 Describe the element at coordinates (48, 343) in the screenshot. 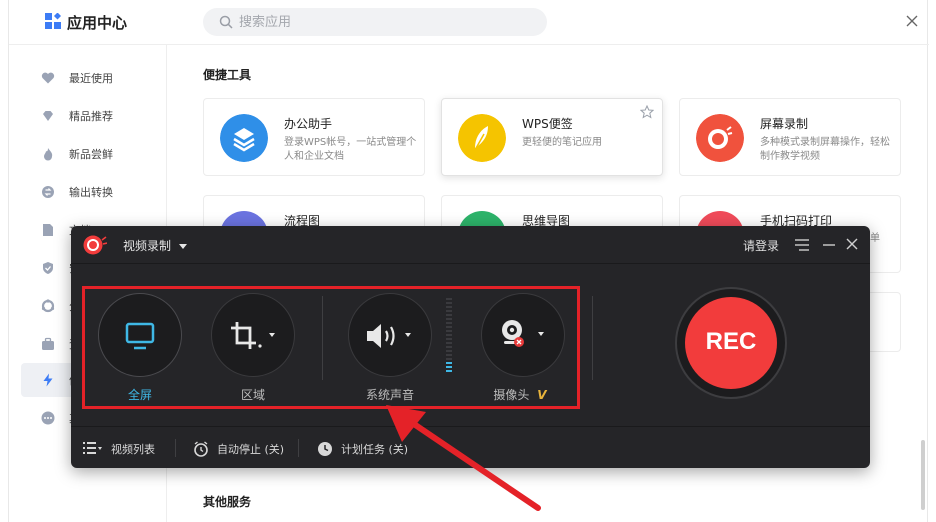

I see `briefcase-icon` at that location.